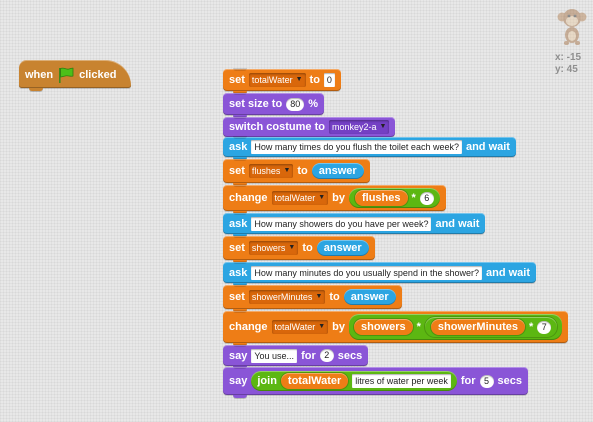 The height and width of the screenshot is (422, 593). I want to click on set-size-block: set size to 80 %, so click(273, 105).